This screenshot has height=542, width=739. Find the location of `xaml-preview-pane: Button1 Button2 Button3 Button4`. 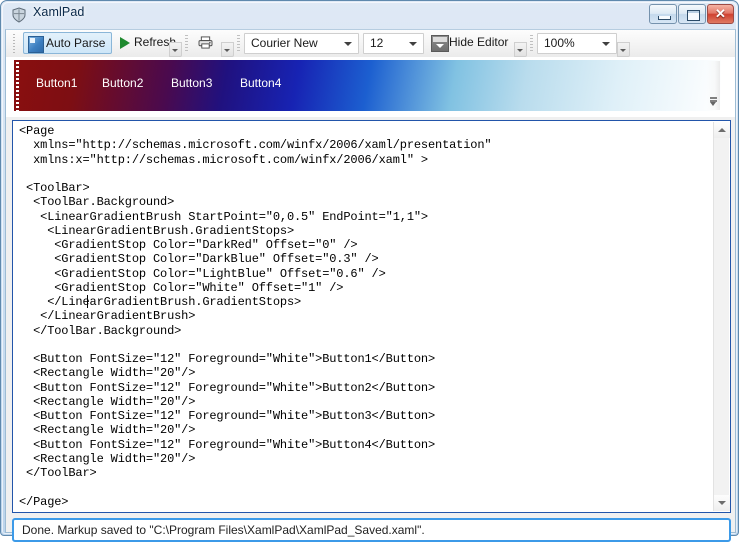

xaml-preview-pane: Button1 Button2 Button3 Button4 is located at coordinates (370, 87).